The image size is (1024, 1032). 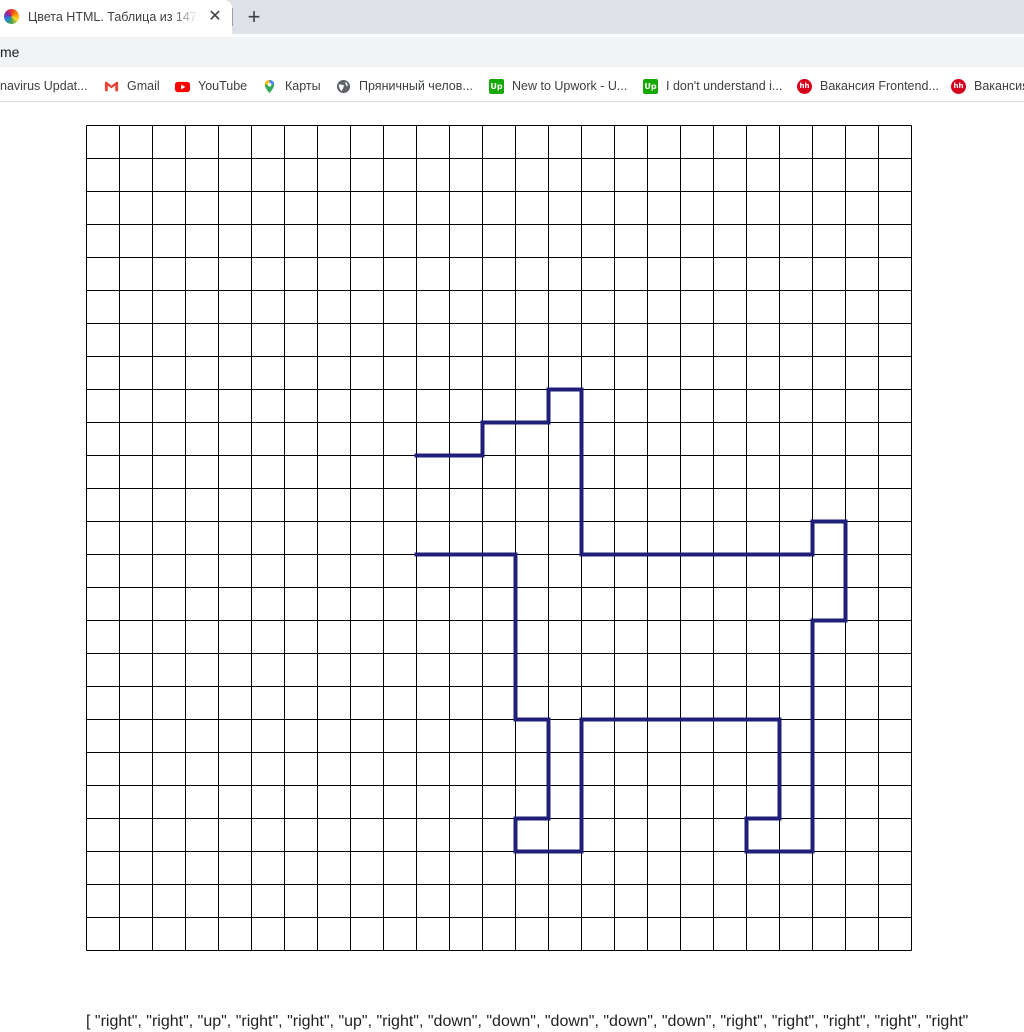 What do you see at coordinates (111, 86) in the screenshot?
I see `gmail-icon` at bounding box center [111, 86].